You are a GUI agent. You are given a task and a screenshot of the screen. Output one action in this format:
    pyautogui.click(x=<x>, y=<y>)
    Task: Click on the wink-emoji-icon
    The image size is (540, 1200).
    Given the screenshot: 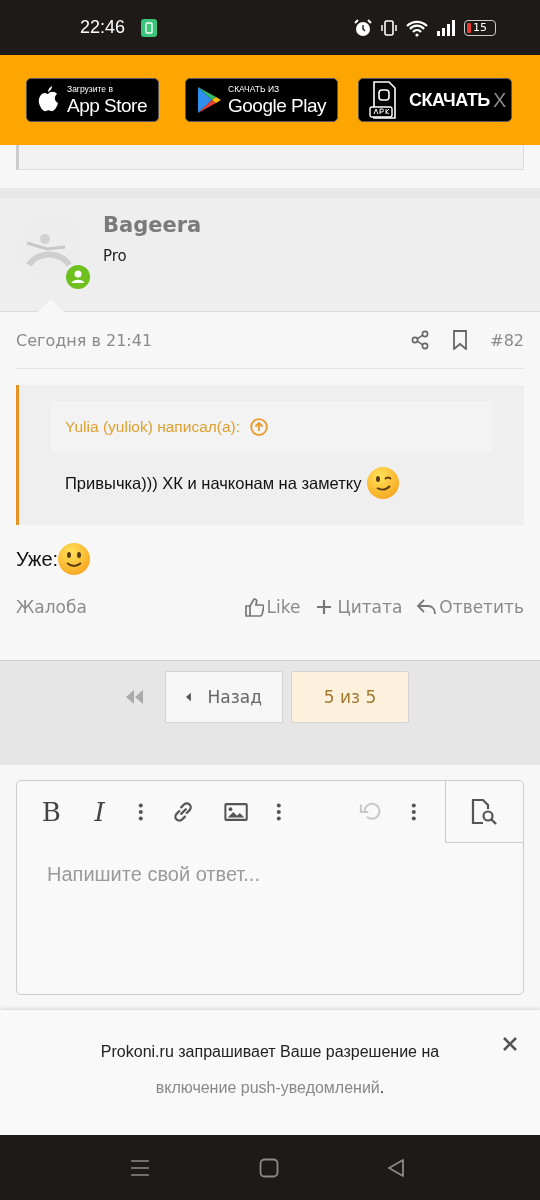 What is the action you would take?
    pyautogui.click(x=383, y=483)
    